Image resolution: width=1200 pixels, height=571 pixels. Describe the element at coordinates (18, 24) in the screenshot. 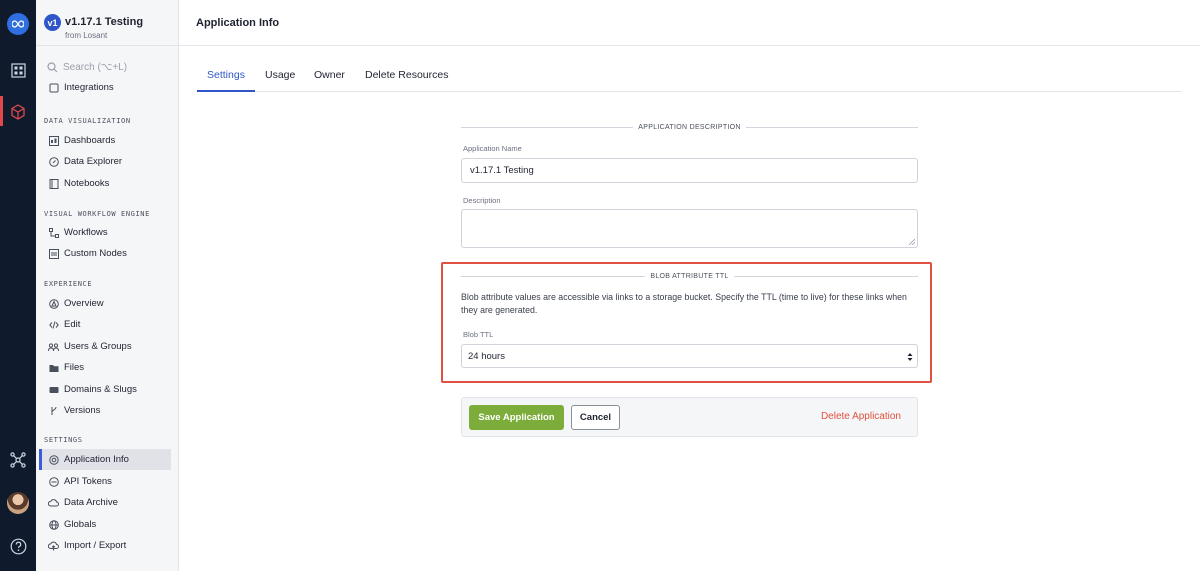

I see `losant-logo-icon` at that location.